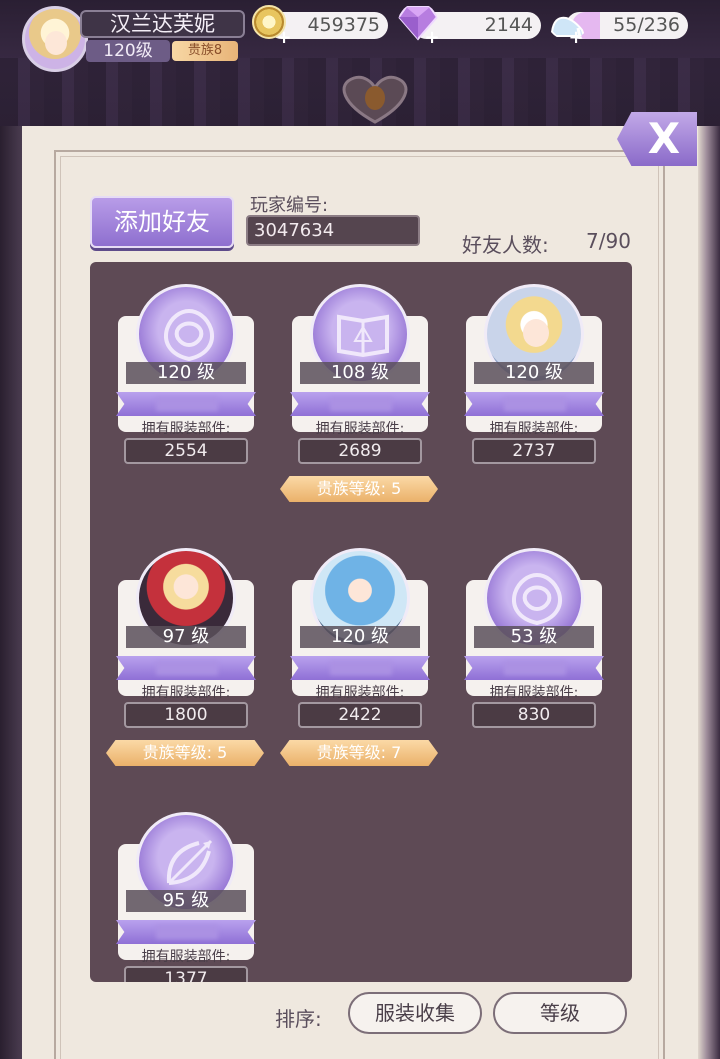 This screenshot has height=1059, width=720. What do you see at coordinates (534, 715) in the screenshot?
I see `parts-count: 830` at bounding box center [534, 715].